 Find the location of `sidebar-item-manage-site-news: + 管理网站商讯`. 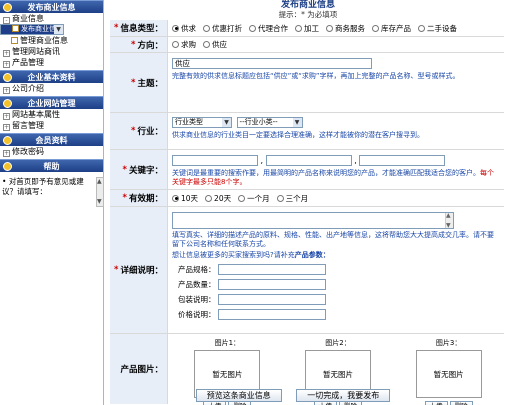

sidebar-item-manage-site-news: + 管理网站商讯 is located at coordinates (51, 51).